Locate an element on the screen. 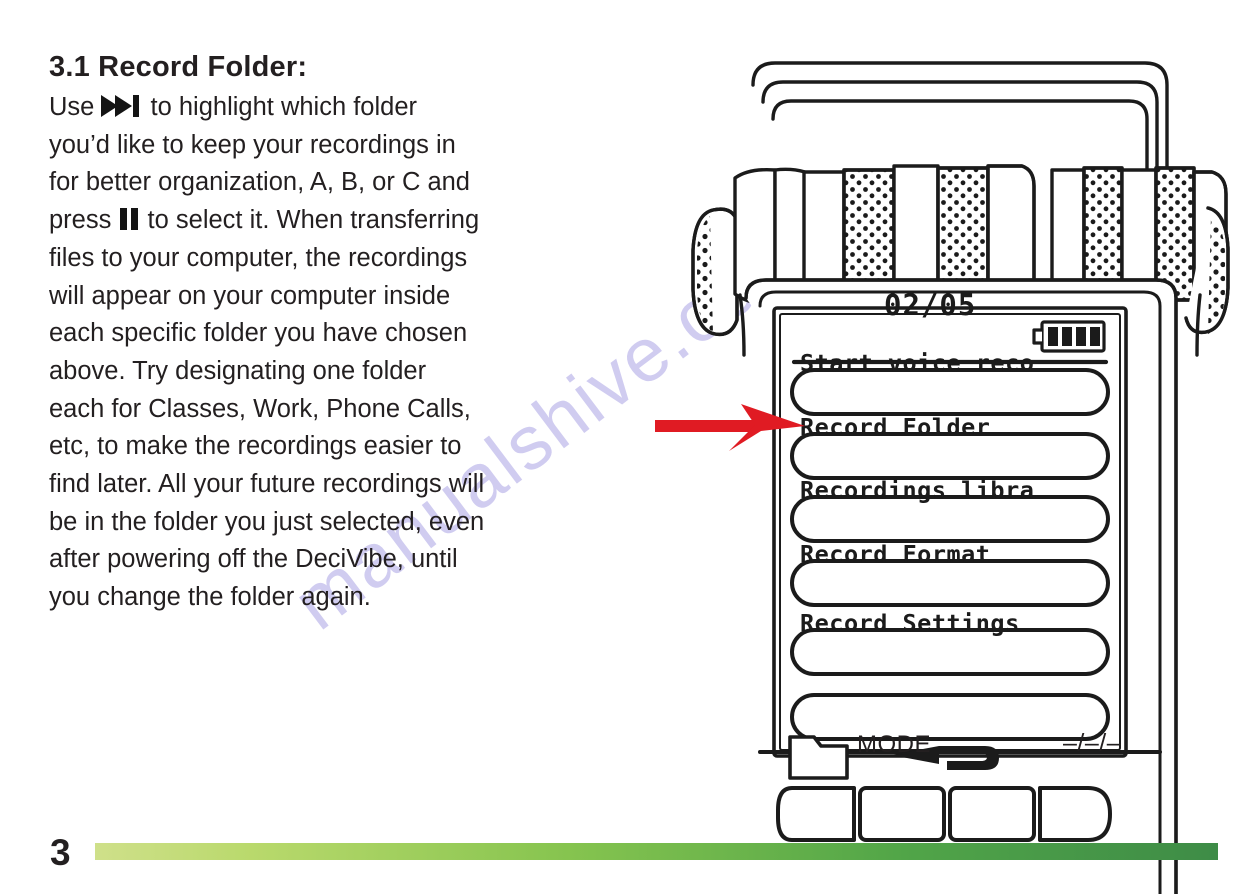 The height and width of the screenshot is (894, 1240). screen-status-counter: 02/05 is located at coordinates (930, 305).